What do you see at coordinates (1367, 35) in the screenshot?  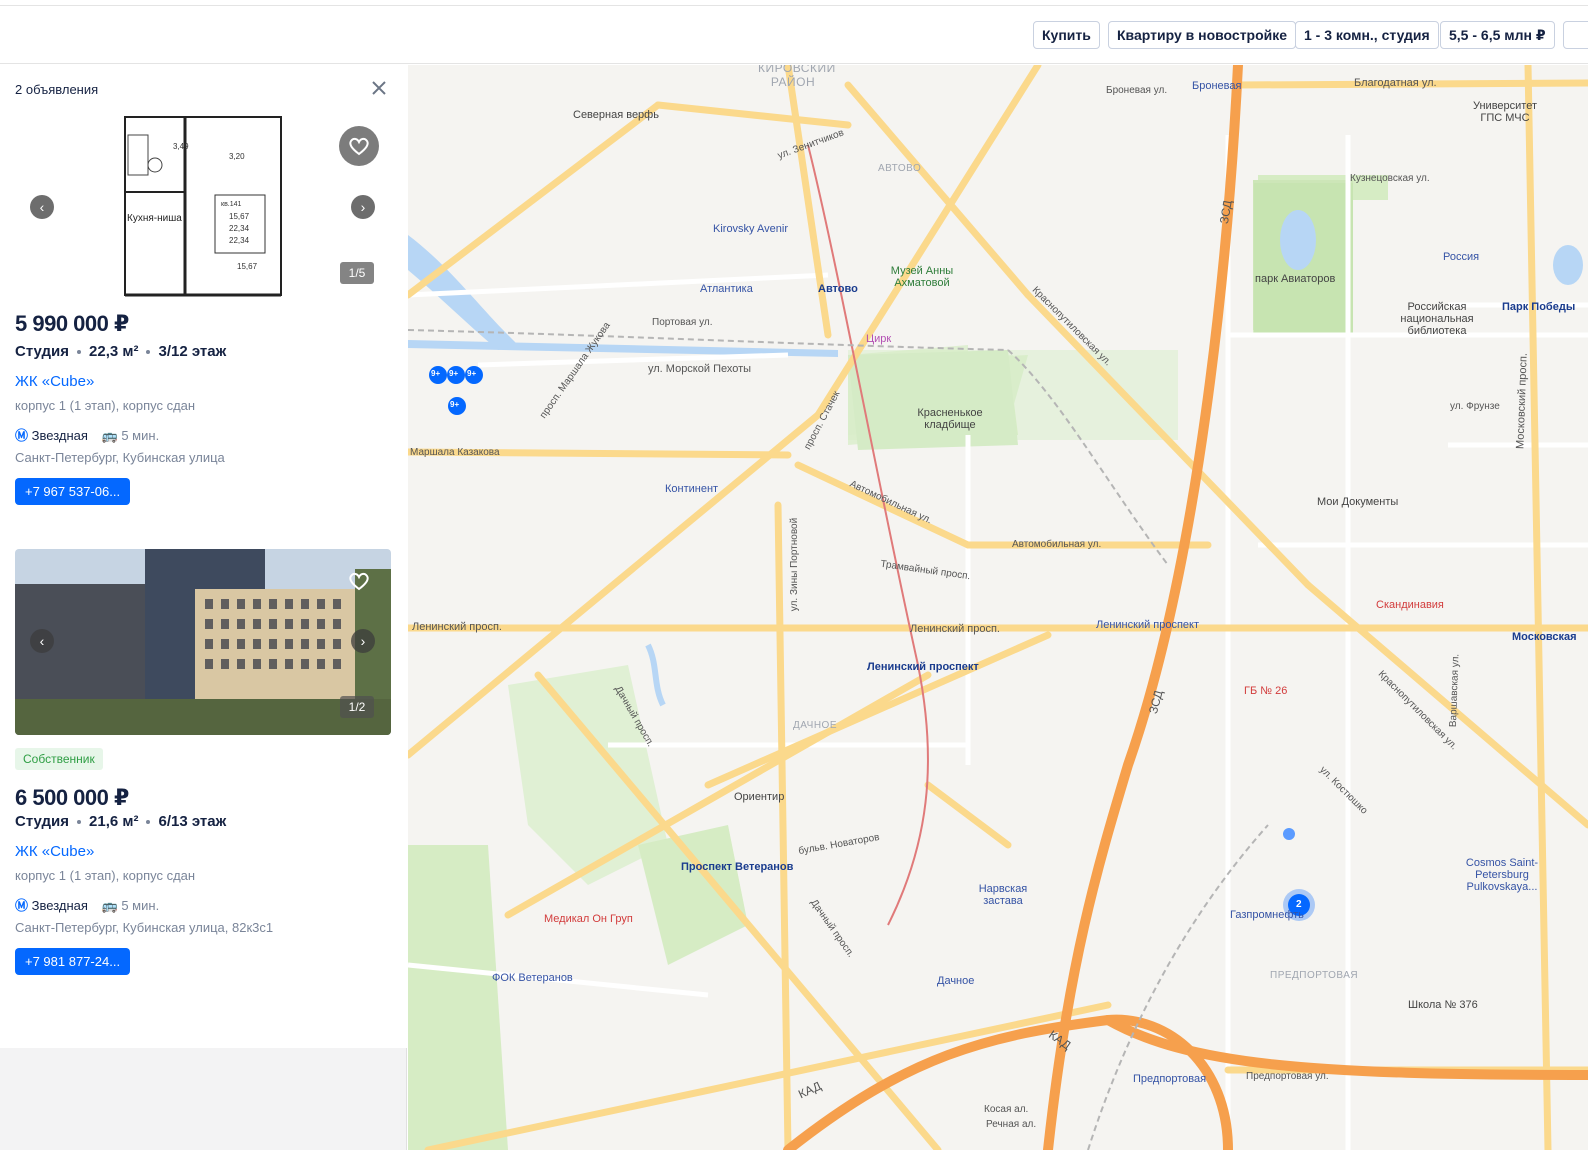 I see `rooms-filter-button: 1 - 3 комн., студия` at bounding box center [1367, 35].